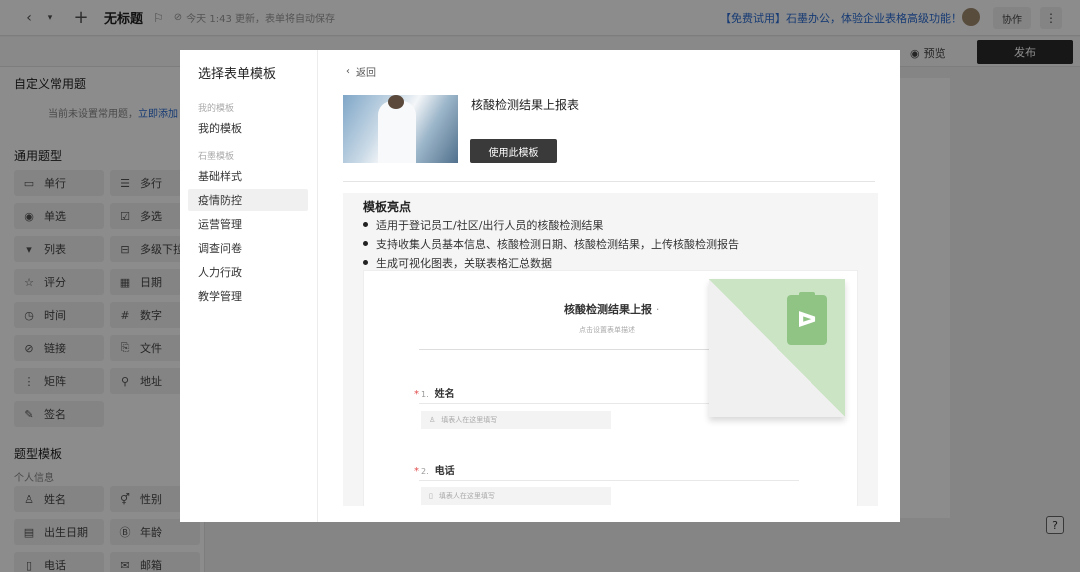 This screenshot has width=1080, height=572. Describe the element at coordinates (551, 224) in the screenshot. I see `highlight-item: 适用于登记员工/社区/出行人员的核酸检测结果` at that location.